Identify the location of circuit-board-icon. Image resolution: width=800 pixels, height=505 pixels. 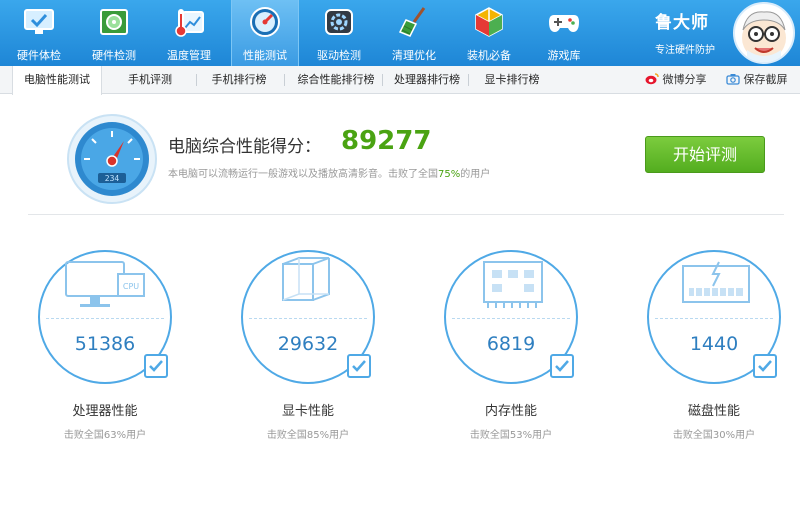
(114, 22).